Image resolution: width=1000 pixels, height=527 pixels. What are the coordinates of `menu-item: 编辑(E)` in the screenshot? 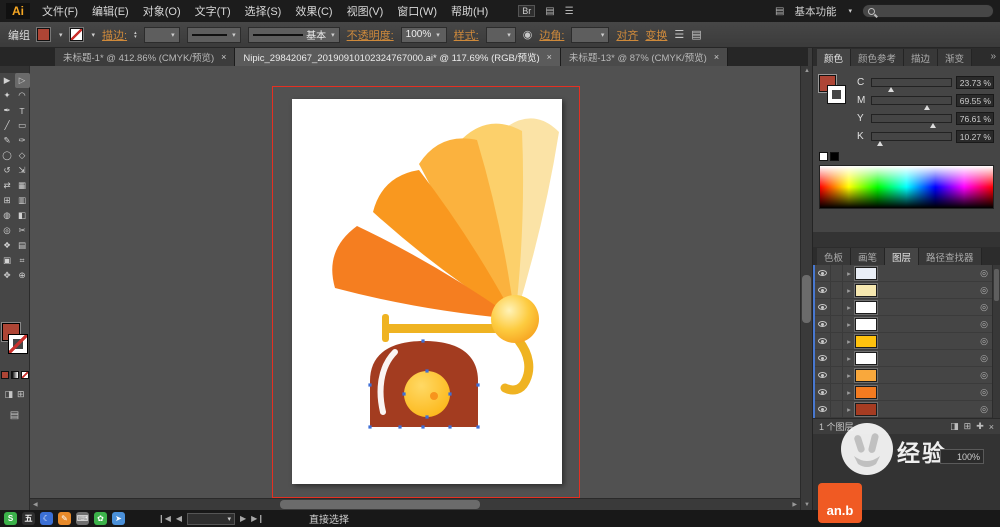 It's located at (110, 11).